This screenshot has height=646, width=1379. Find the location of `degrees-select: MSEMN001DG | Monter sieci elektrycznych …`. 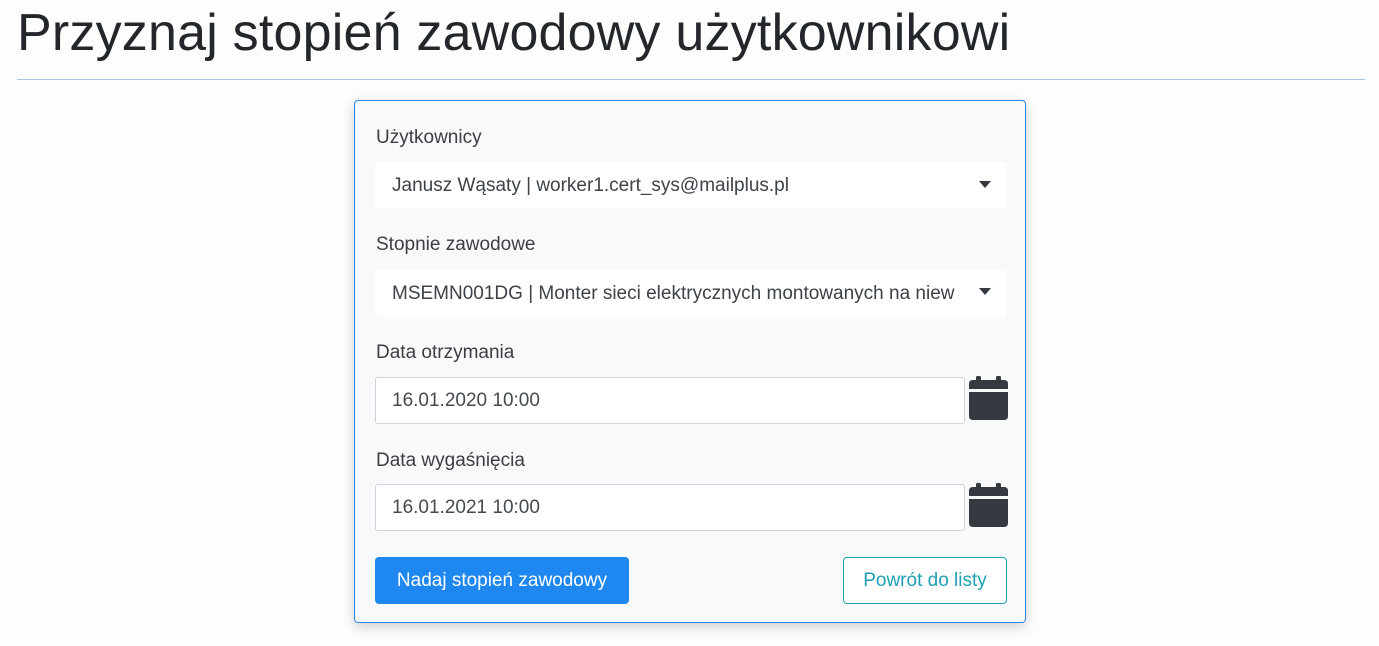

degrees-select: MSEMN001DG | Monter sieci elektrycznych … is located at coordinates (691, 293).